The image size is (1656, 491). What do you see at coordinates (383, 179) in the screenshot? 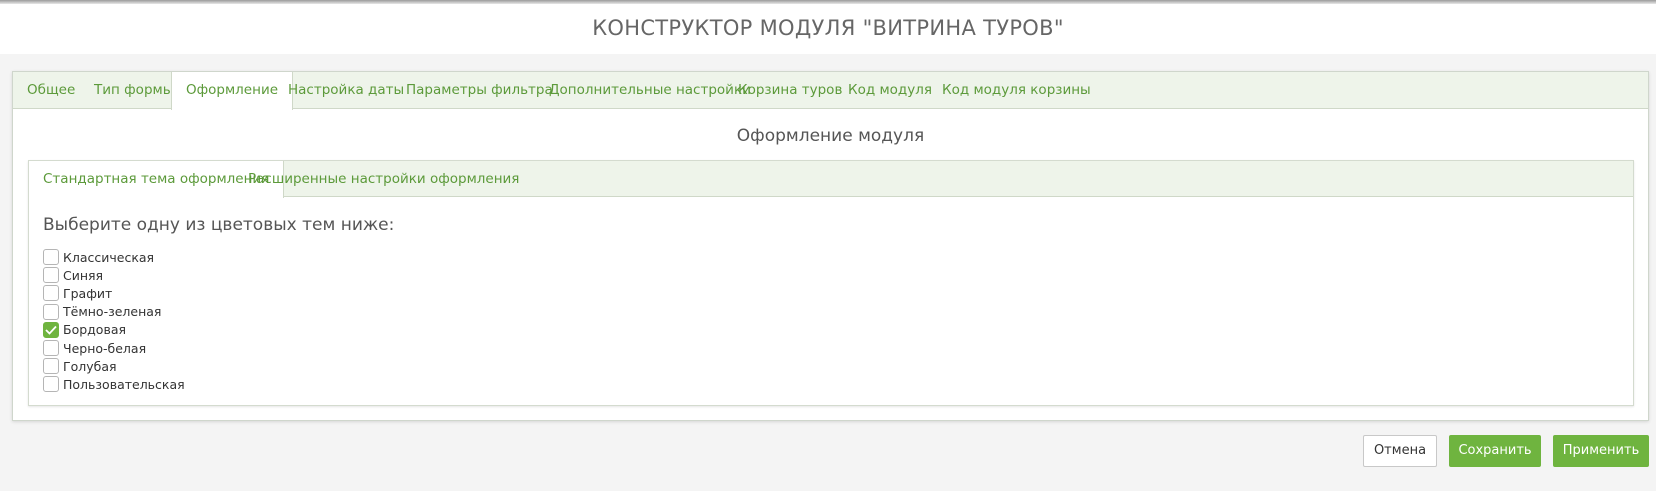
I see `subtab-advanced-design: Расширенные настройки оформления` at bounding box center [383, 179].